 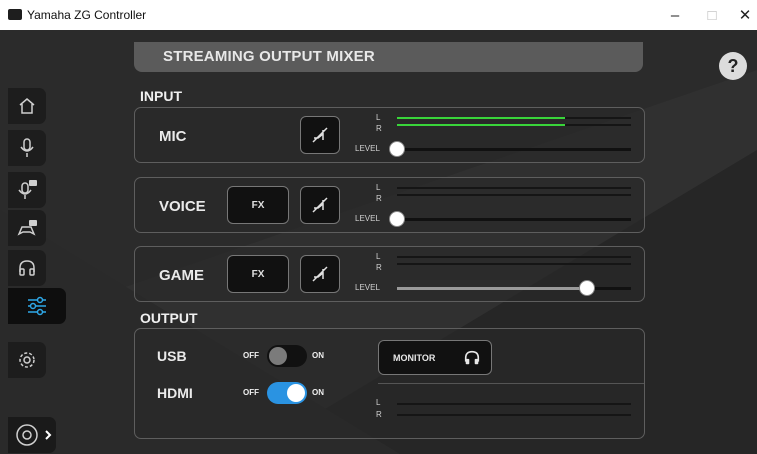 I want to click on output-meter-l-label: L, so click(x=378, y=402).